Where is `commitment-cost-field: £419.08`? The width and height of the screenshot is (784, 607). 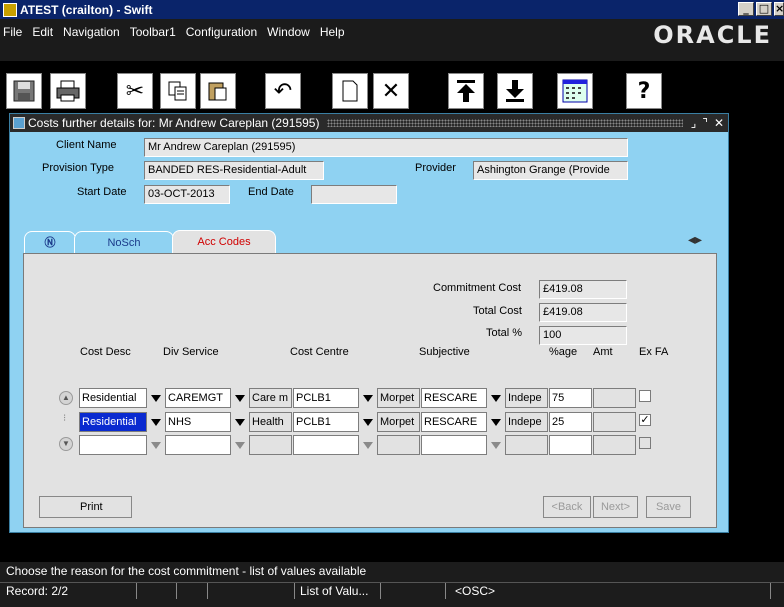
commitment-cost-field: £419.08 is located at coordinates (583, 289).